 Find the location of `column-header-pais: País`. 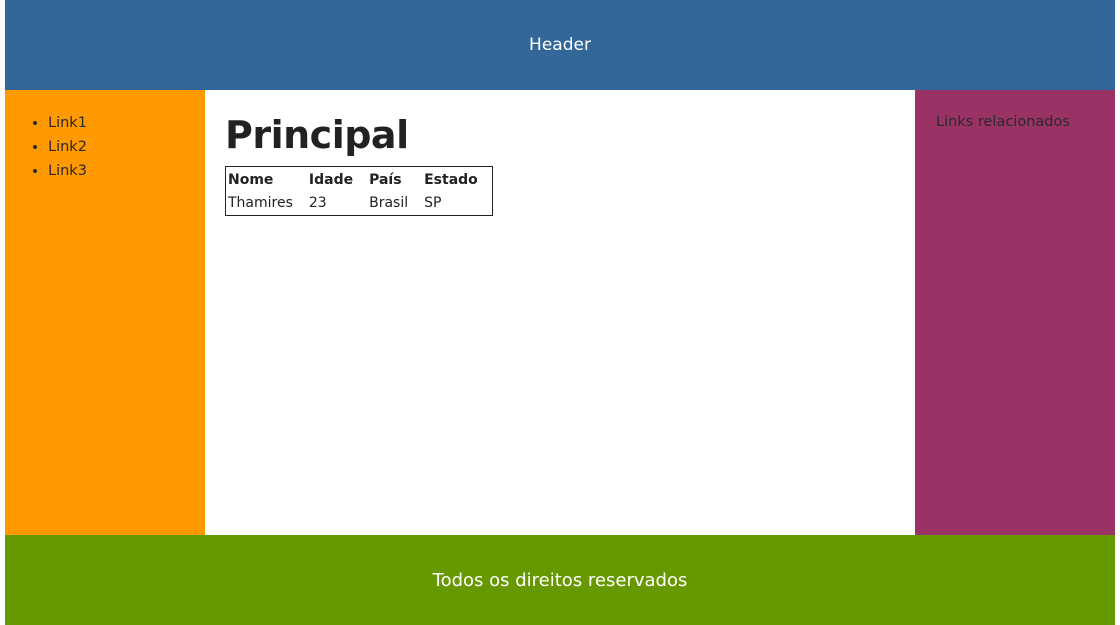

column-header-pais: País is located at coordinates (385, 180).